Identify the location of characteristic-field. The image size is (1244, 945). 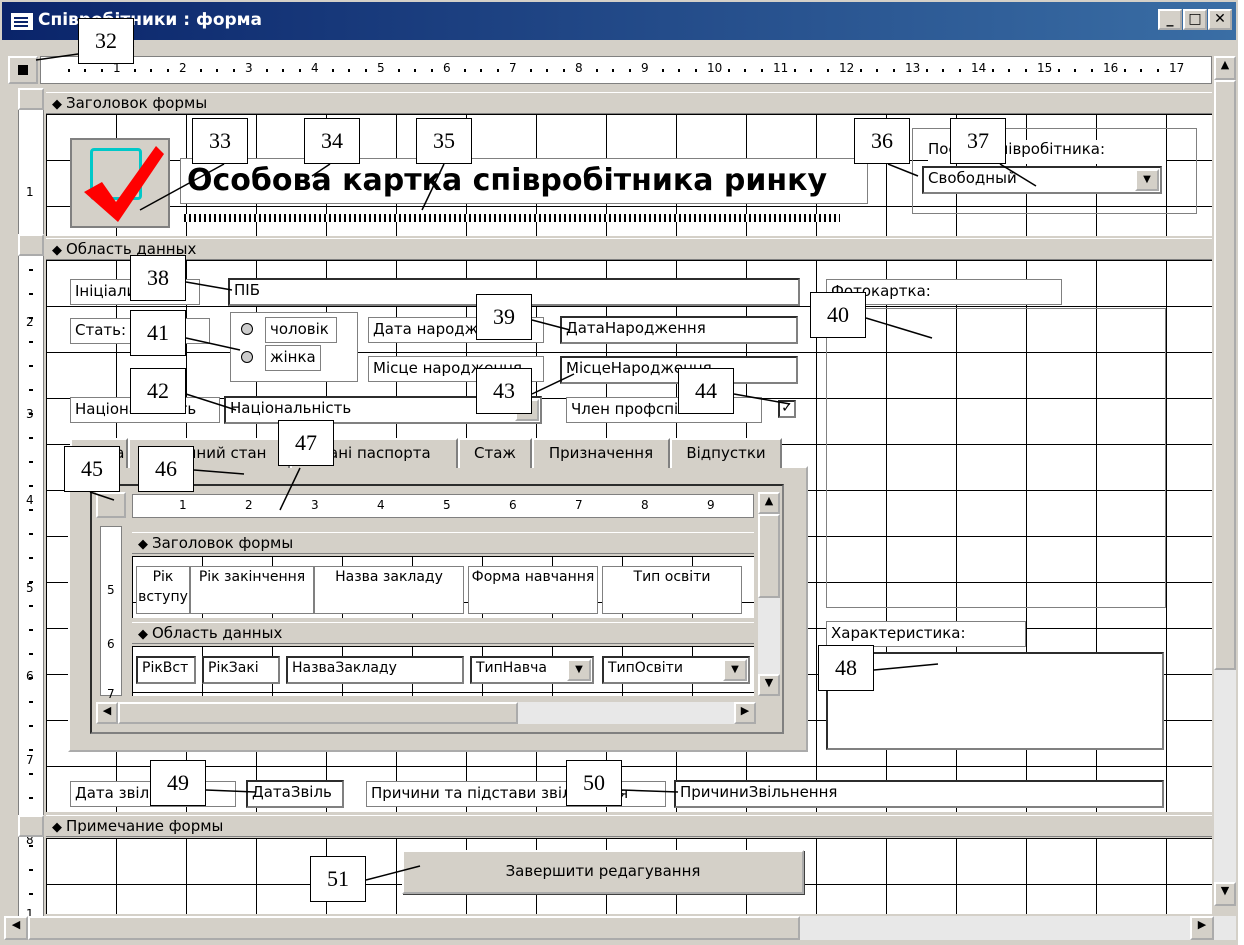
(995, 701).